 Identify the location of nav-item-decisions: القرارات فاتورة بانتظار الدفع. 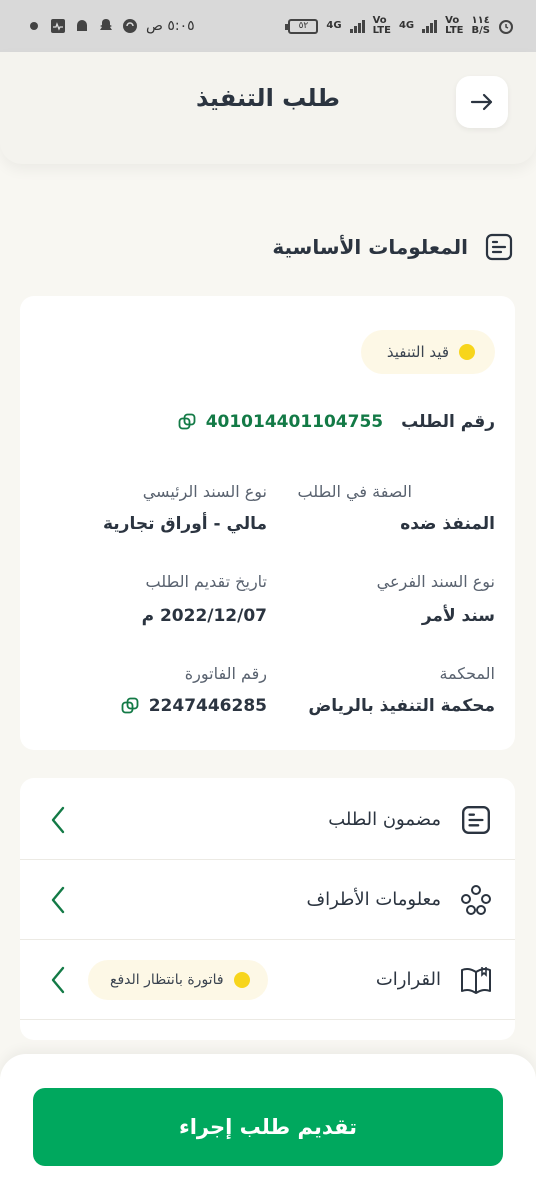
(267, 980).